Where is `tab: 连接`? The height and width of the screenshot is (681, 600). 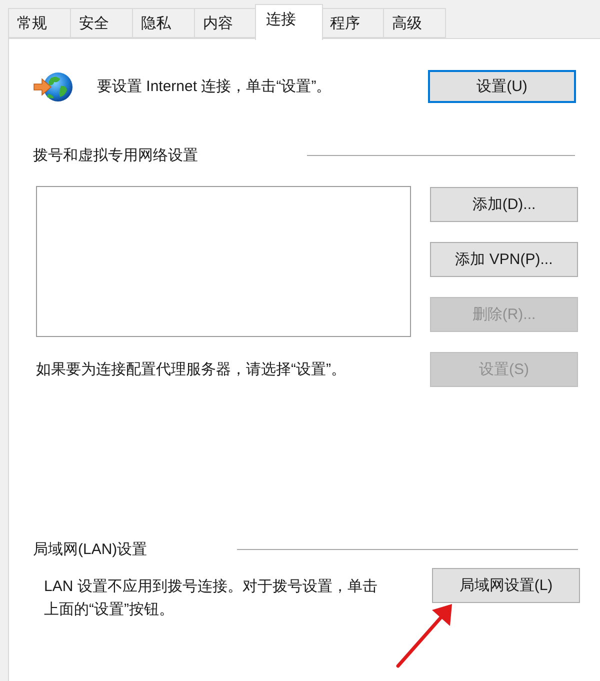 tab: 连接 is located at coordinates (289, 22).